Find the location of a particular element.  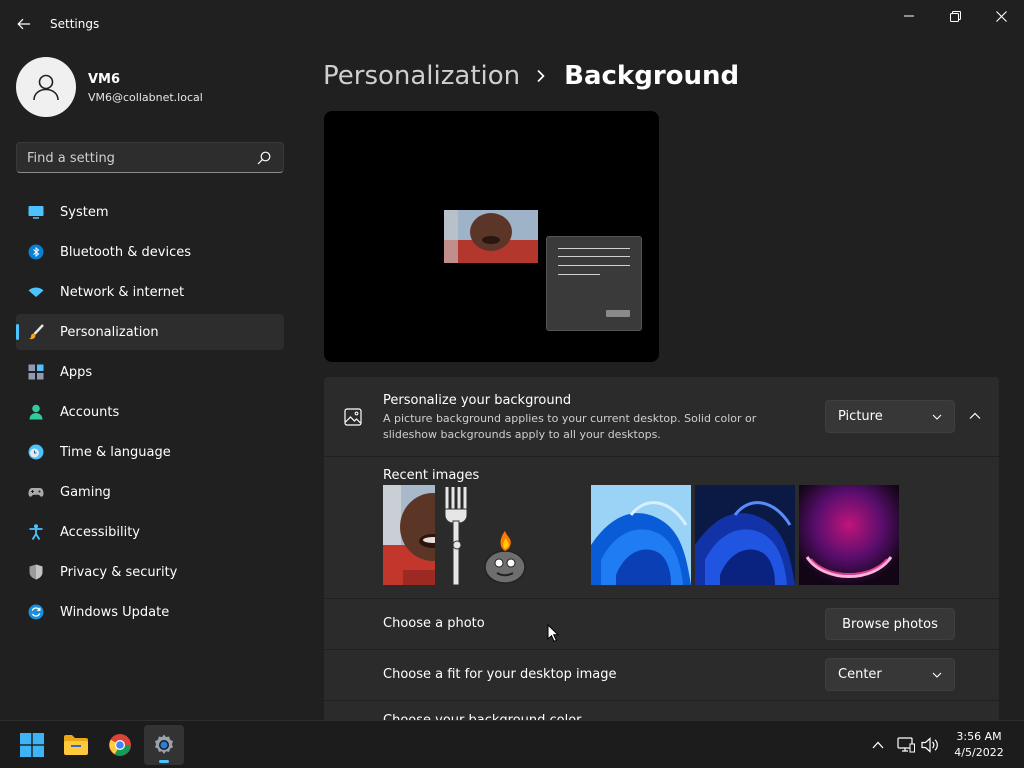

apps-icon is located at coordinates (36, 372).